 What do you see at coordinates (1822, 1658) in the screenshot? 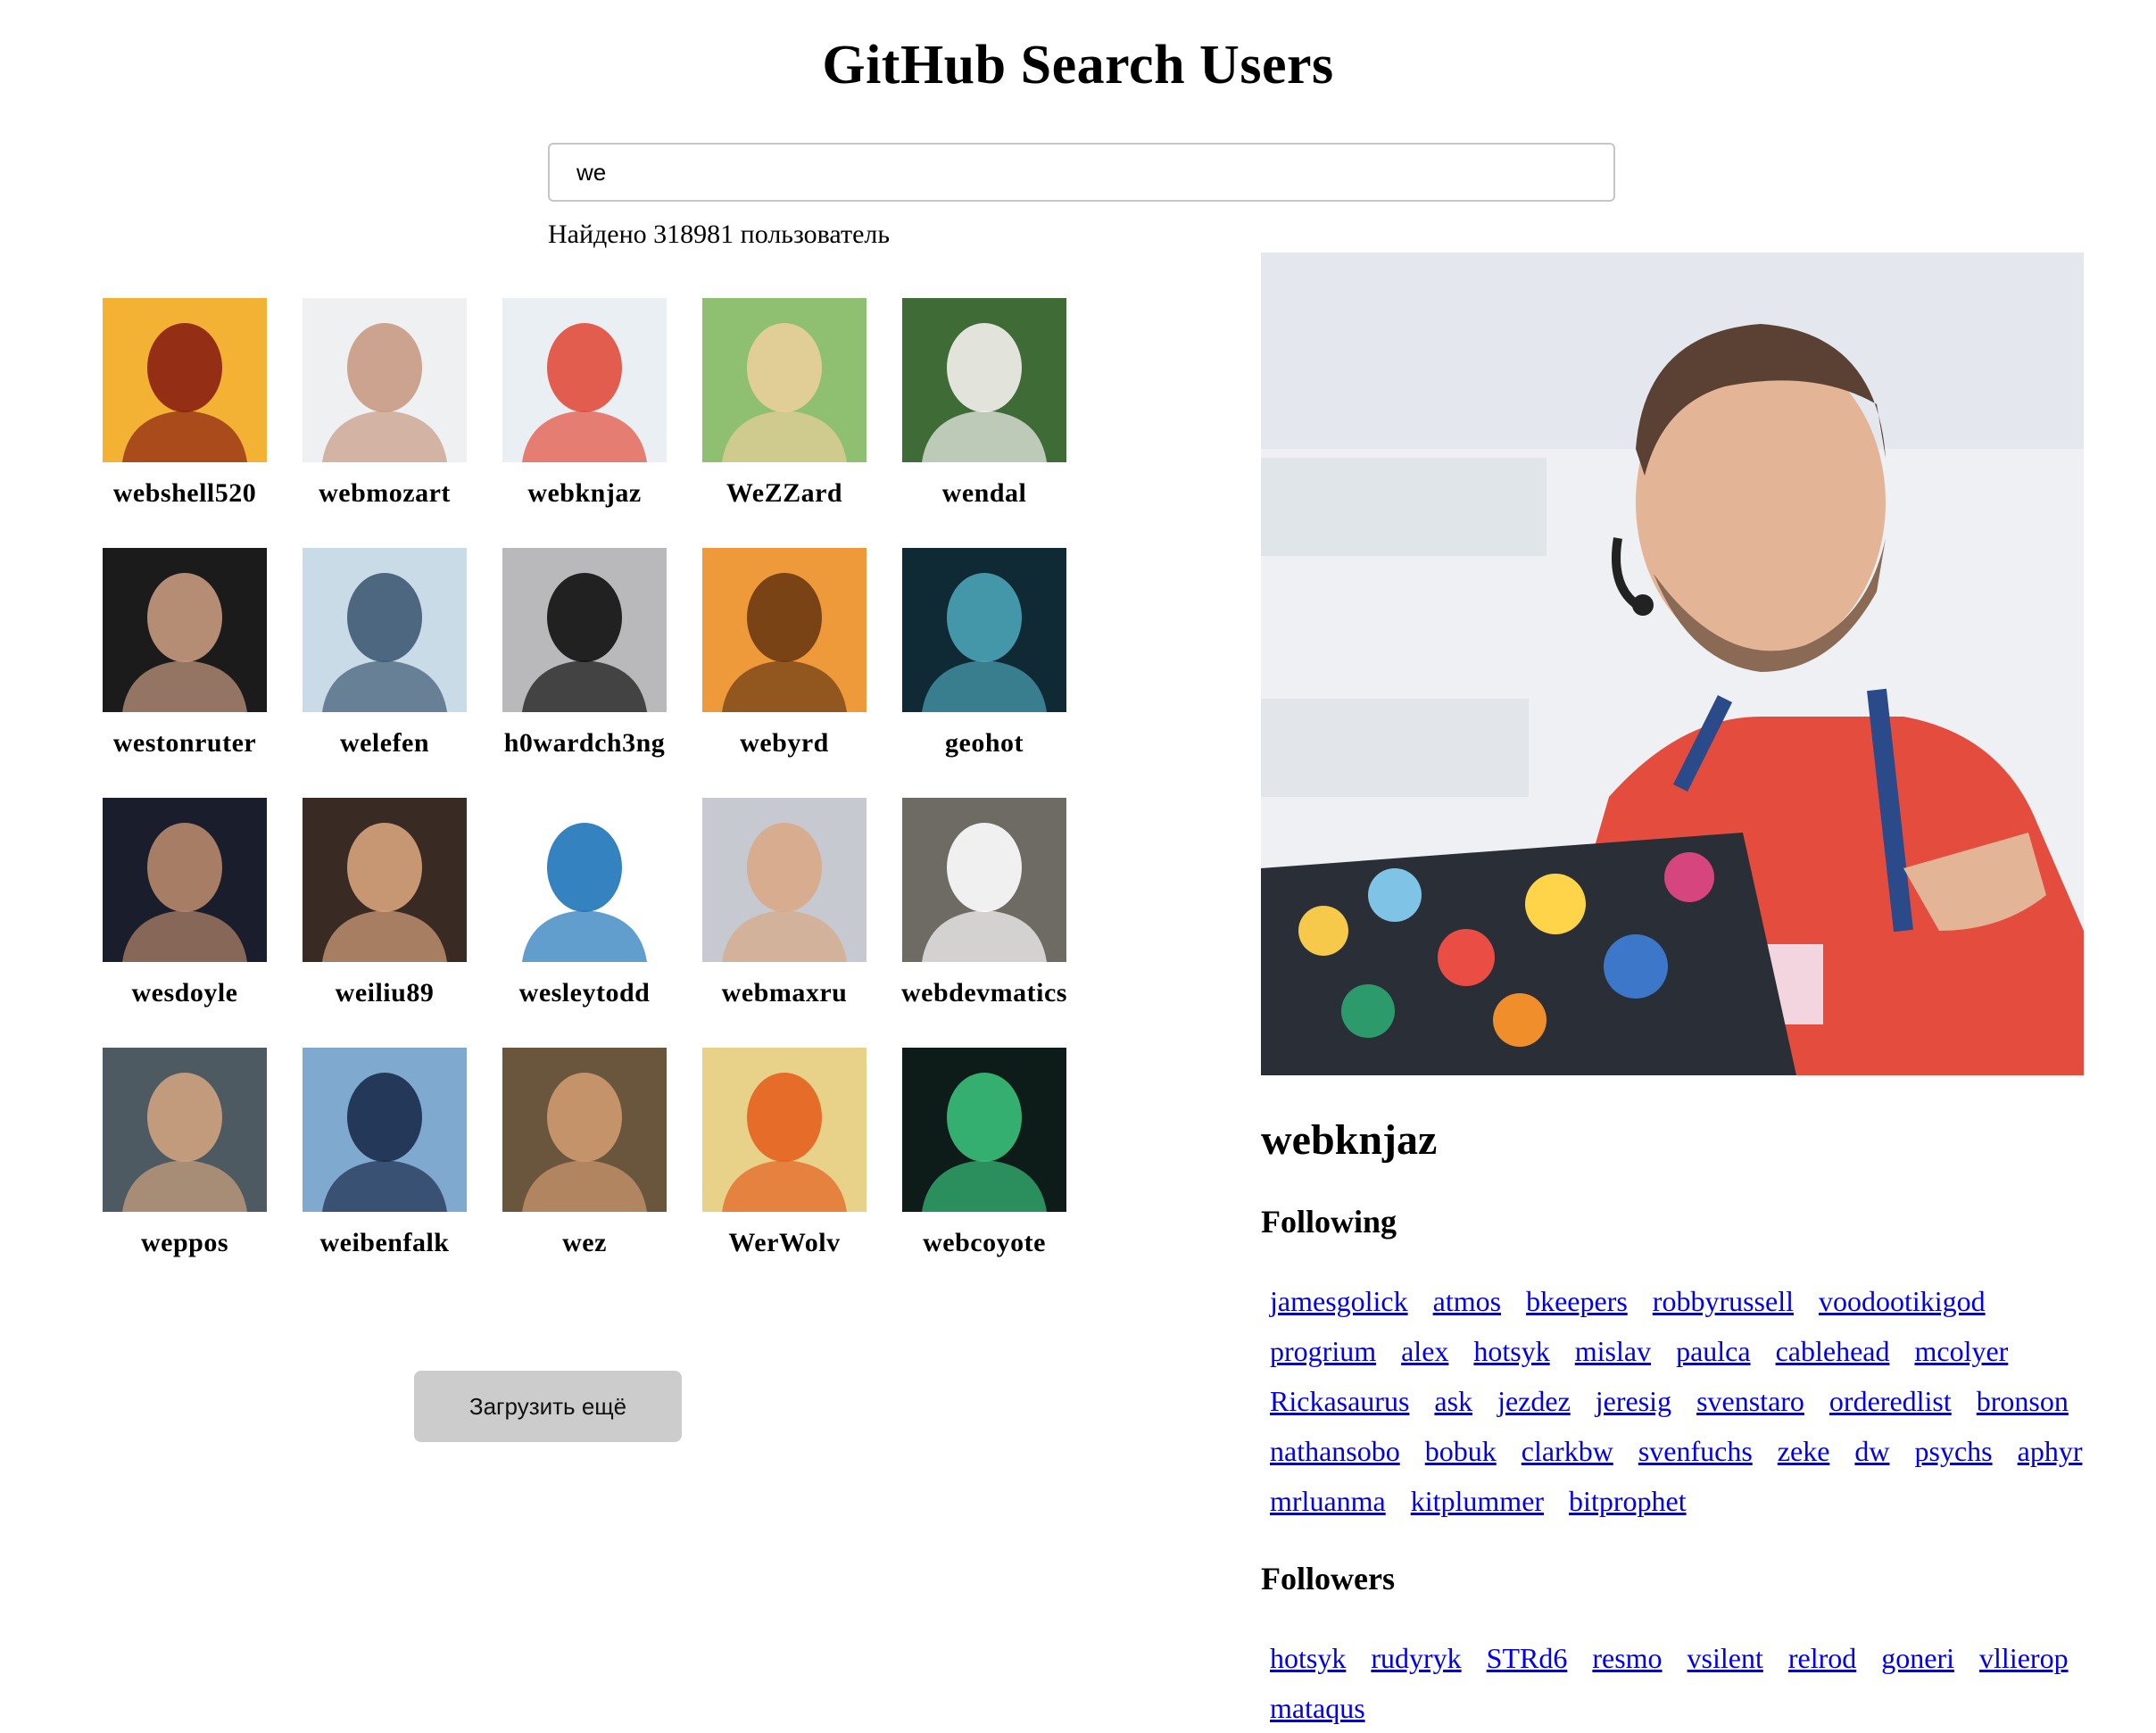
I see `profile-link: relrod` at bounding box center [1822, 1658].